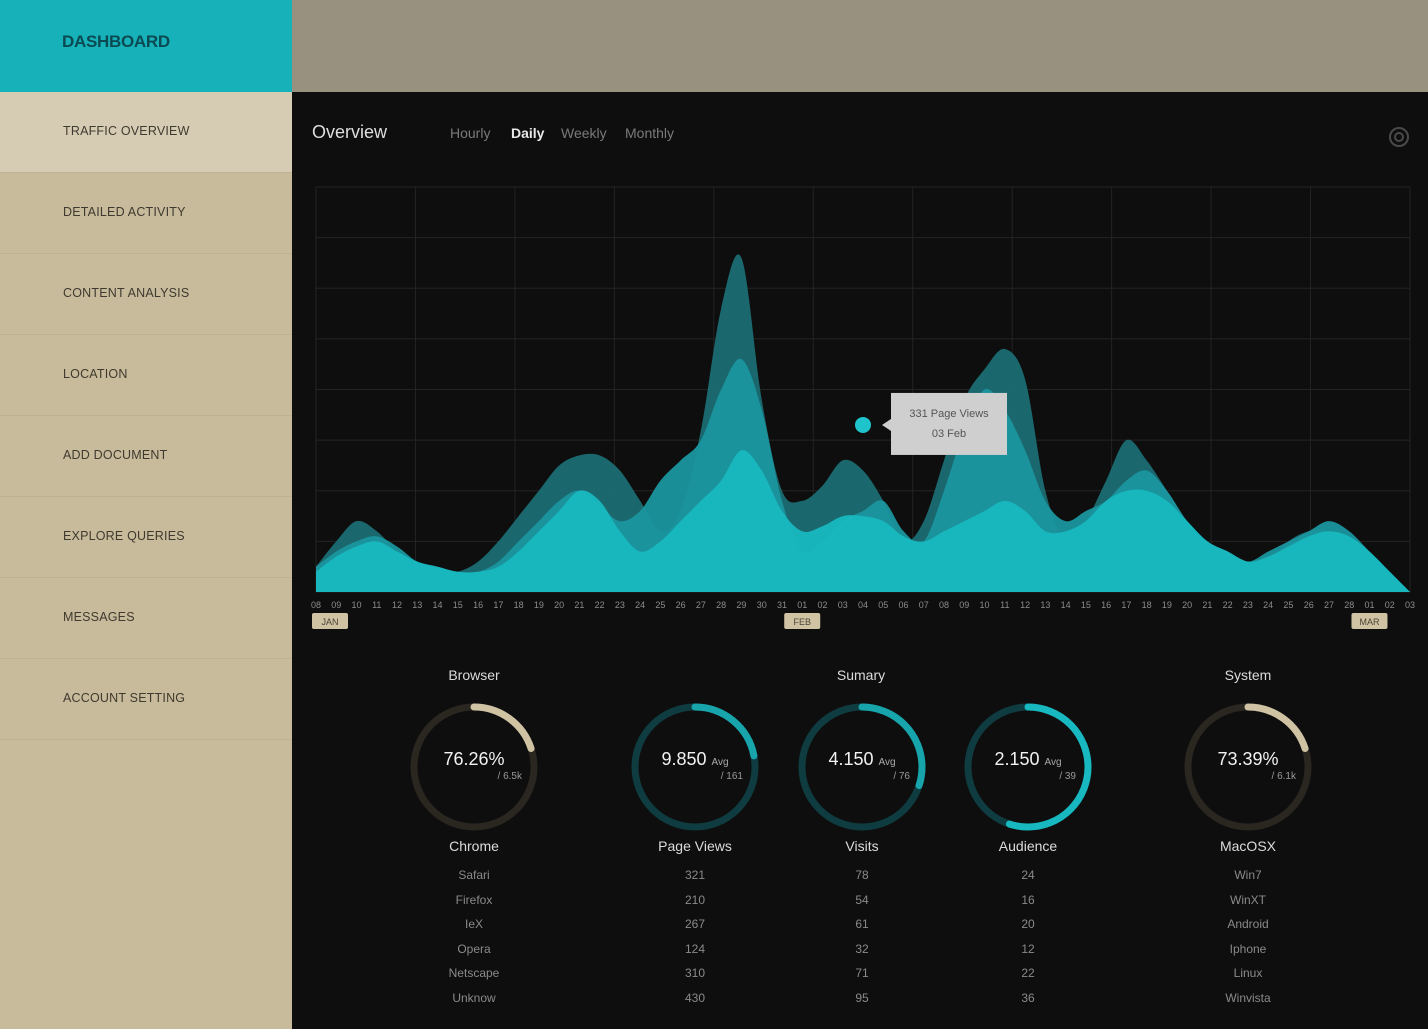 Image resolution: width=1428 pixels, height=1029 pixels. I want to click on browser-ring: 76.26% / 6.5k, so click(474, 767).